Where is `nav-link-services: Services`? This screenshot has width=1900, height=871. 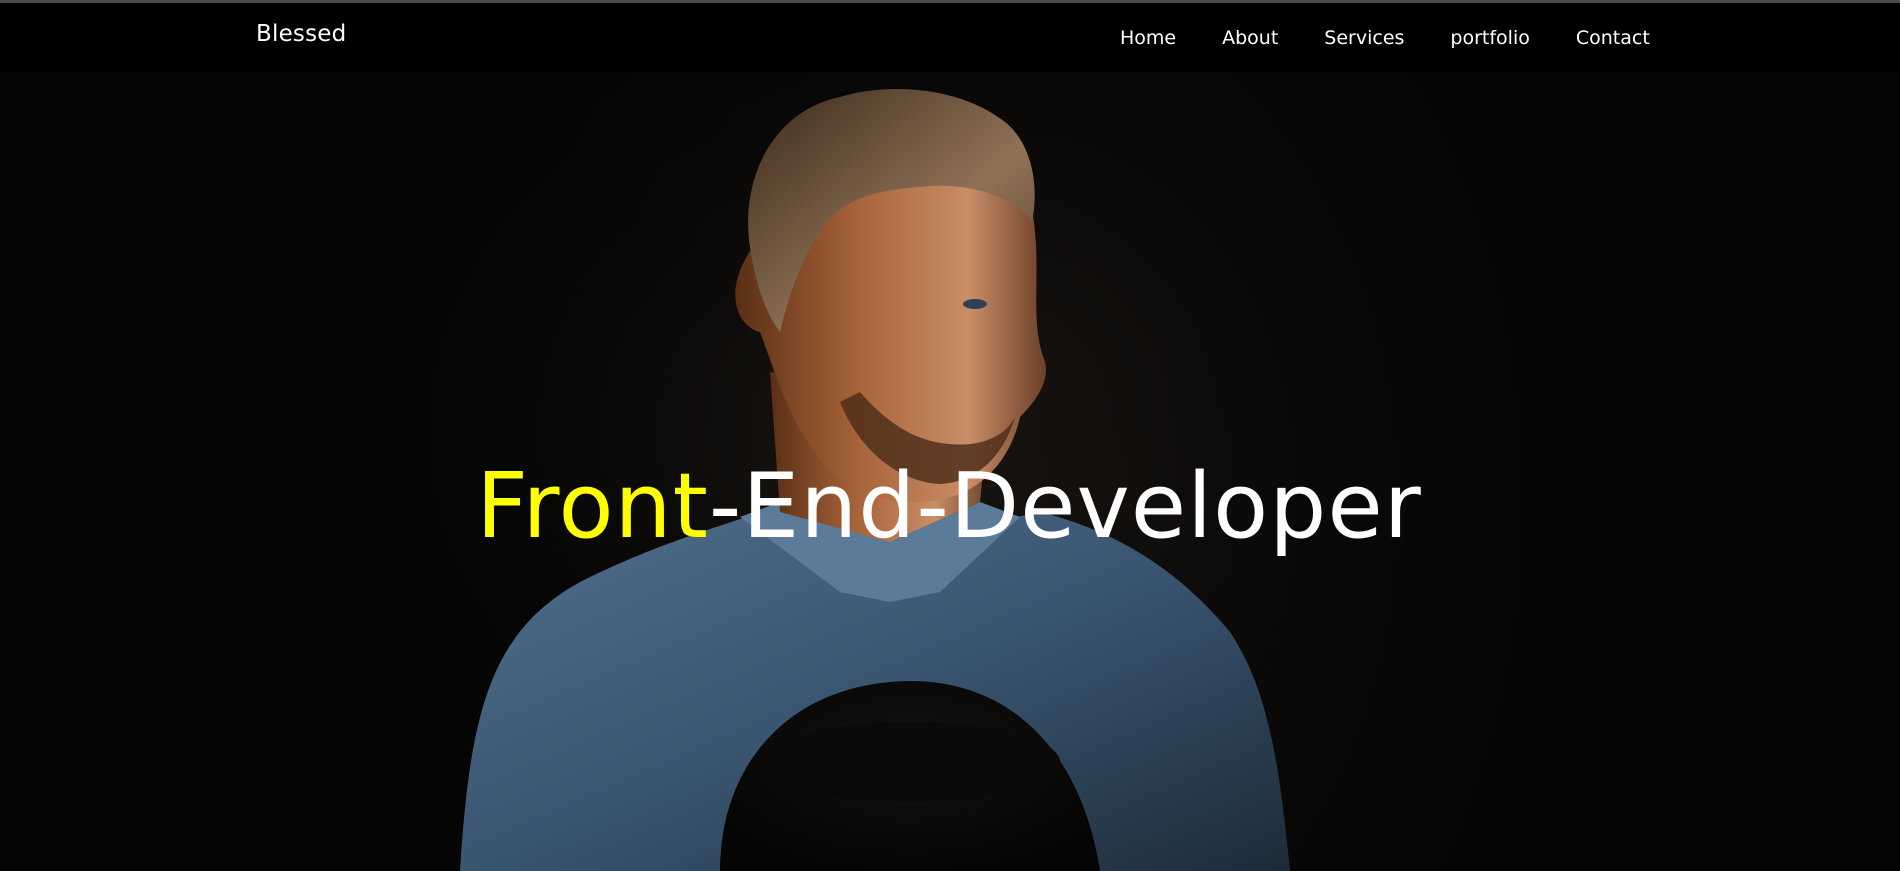 nav-link-services: Services is located at coordinates (1364, 38).